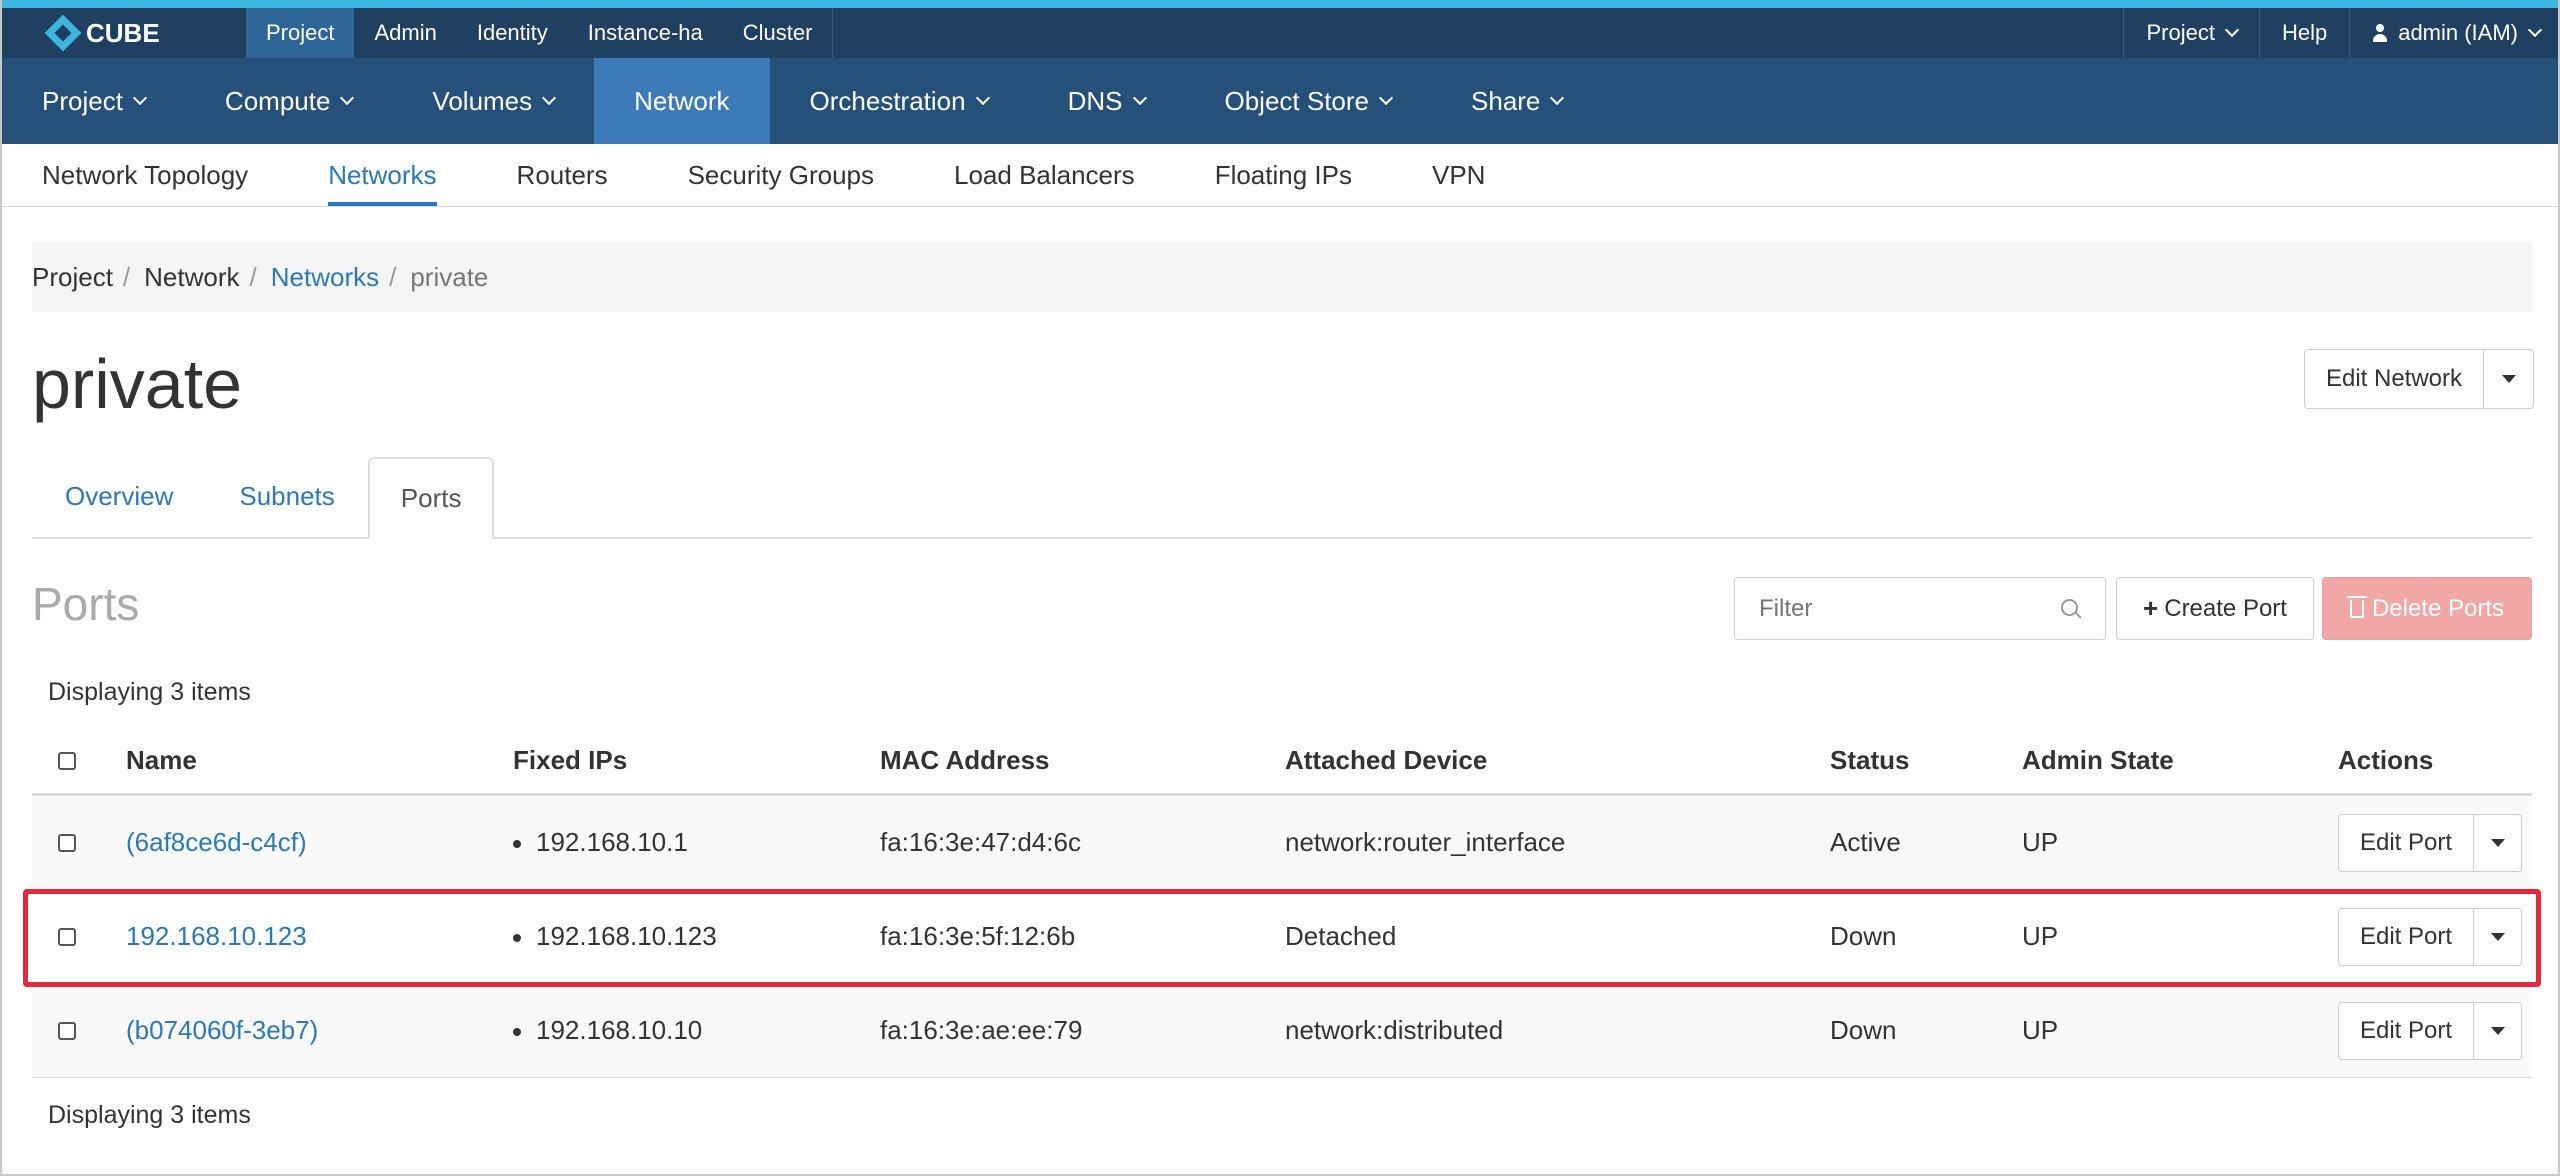 Image resolution: width=2560 pixels, height=1176 pixels. What do you see at coordinates (1044, 175) in the screenshot?
I see `subnav-load-balancers: Load Balancers` at bounding box center [1044, 175].